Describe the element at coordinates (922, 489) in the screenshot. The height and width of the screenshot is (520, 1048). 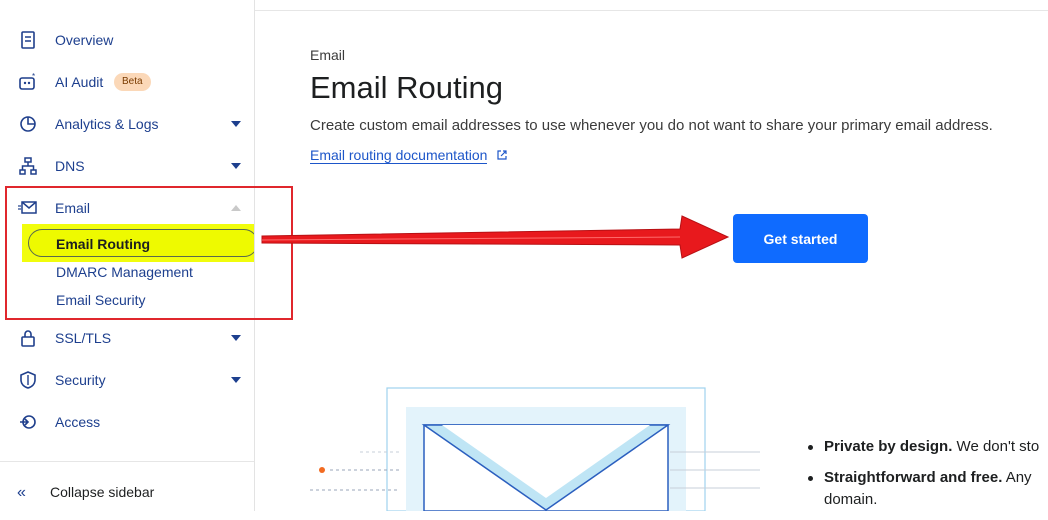
I see `list-item: Straightforward and free. Any domain.` at that location.